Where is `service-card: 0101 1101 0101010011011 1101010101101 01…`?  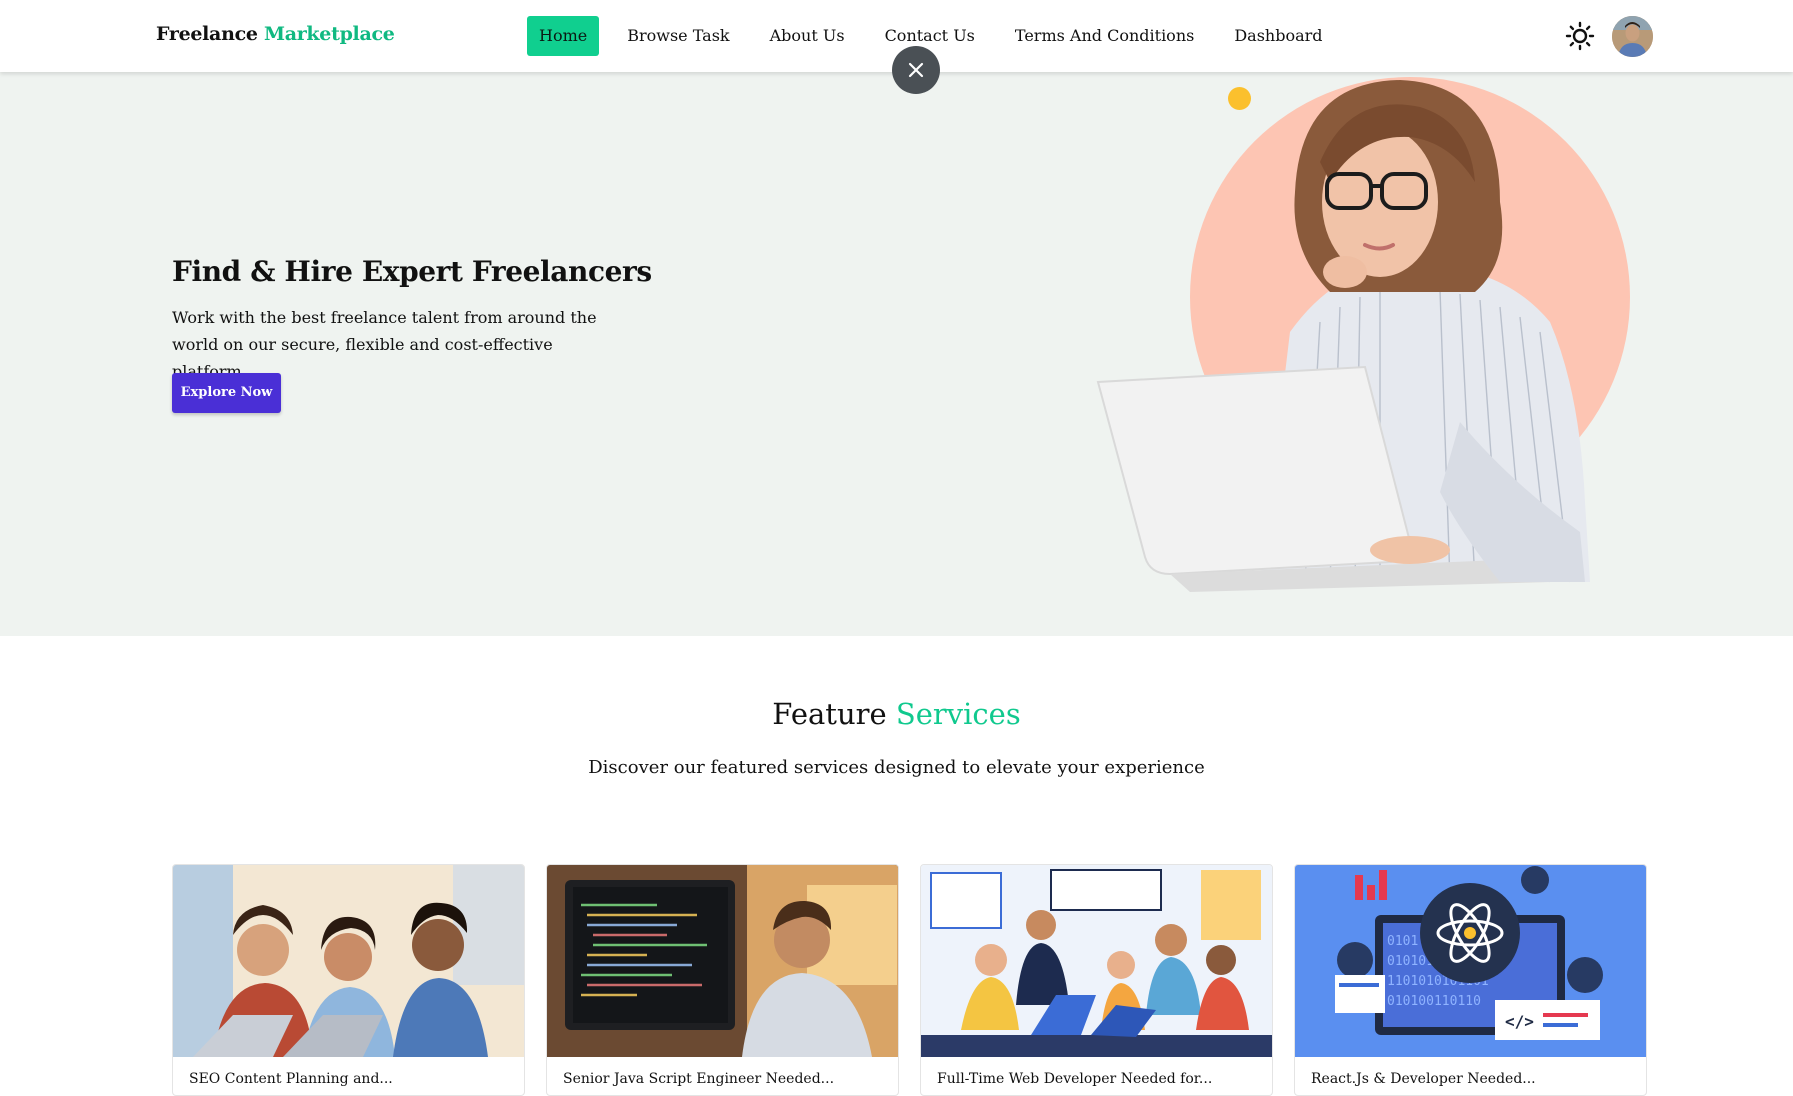
service-card: 0101 1101 0101010011011 1101010101101 01… is located at coordinates (1470, 980).